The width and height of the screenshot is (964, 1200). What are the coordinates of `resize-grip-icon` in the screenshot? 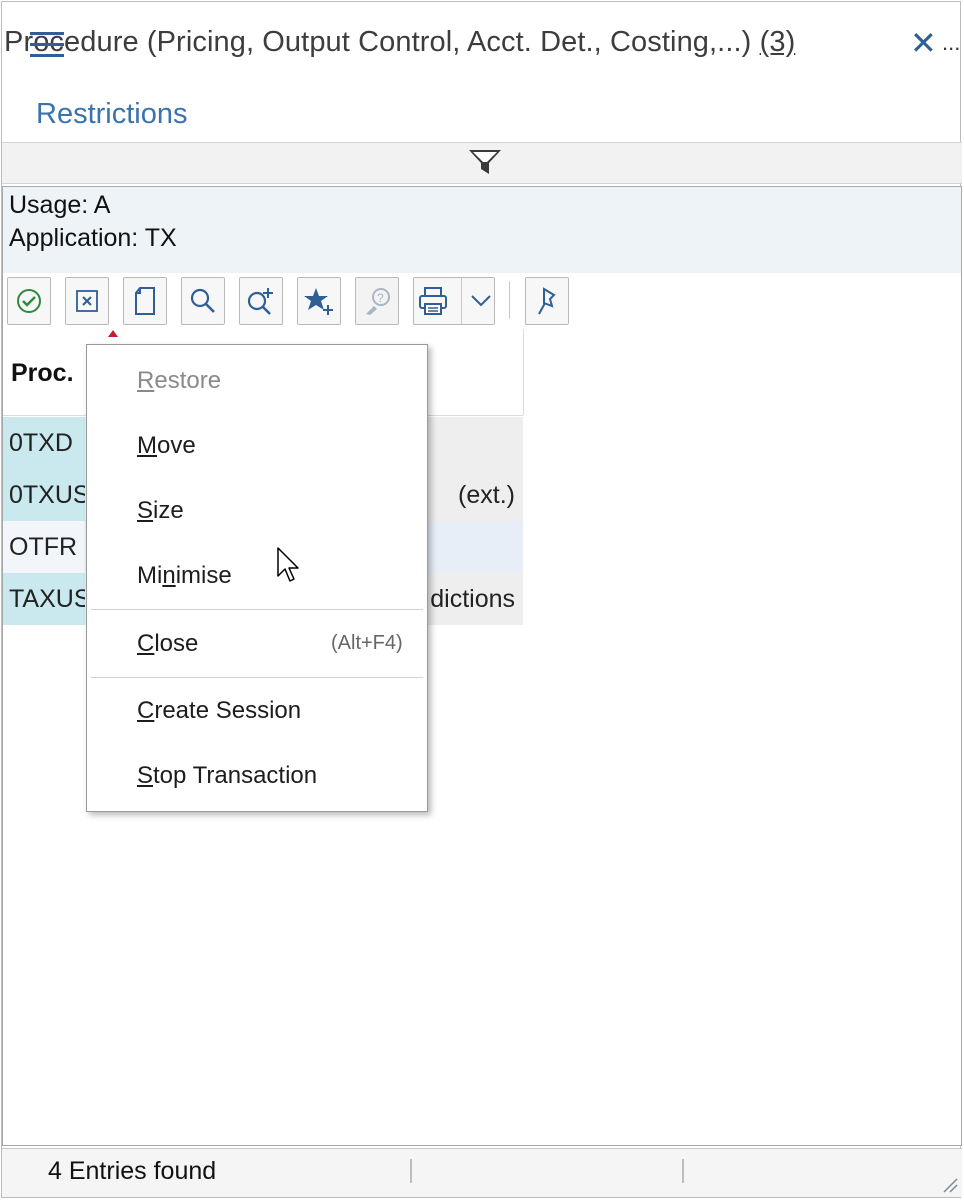 It's located at (949, 1184).